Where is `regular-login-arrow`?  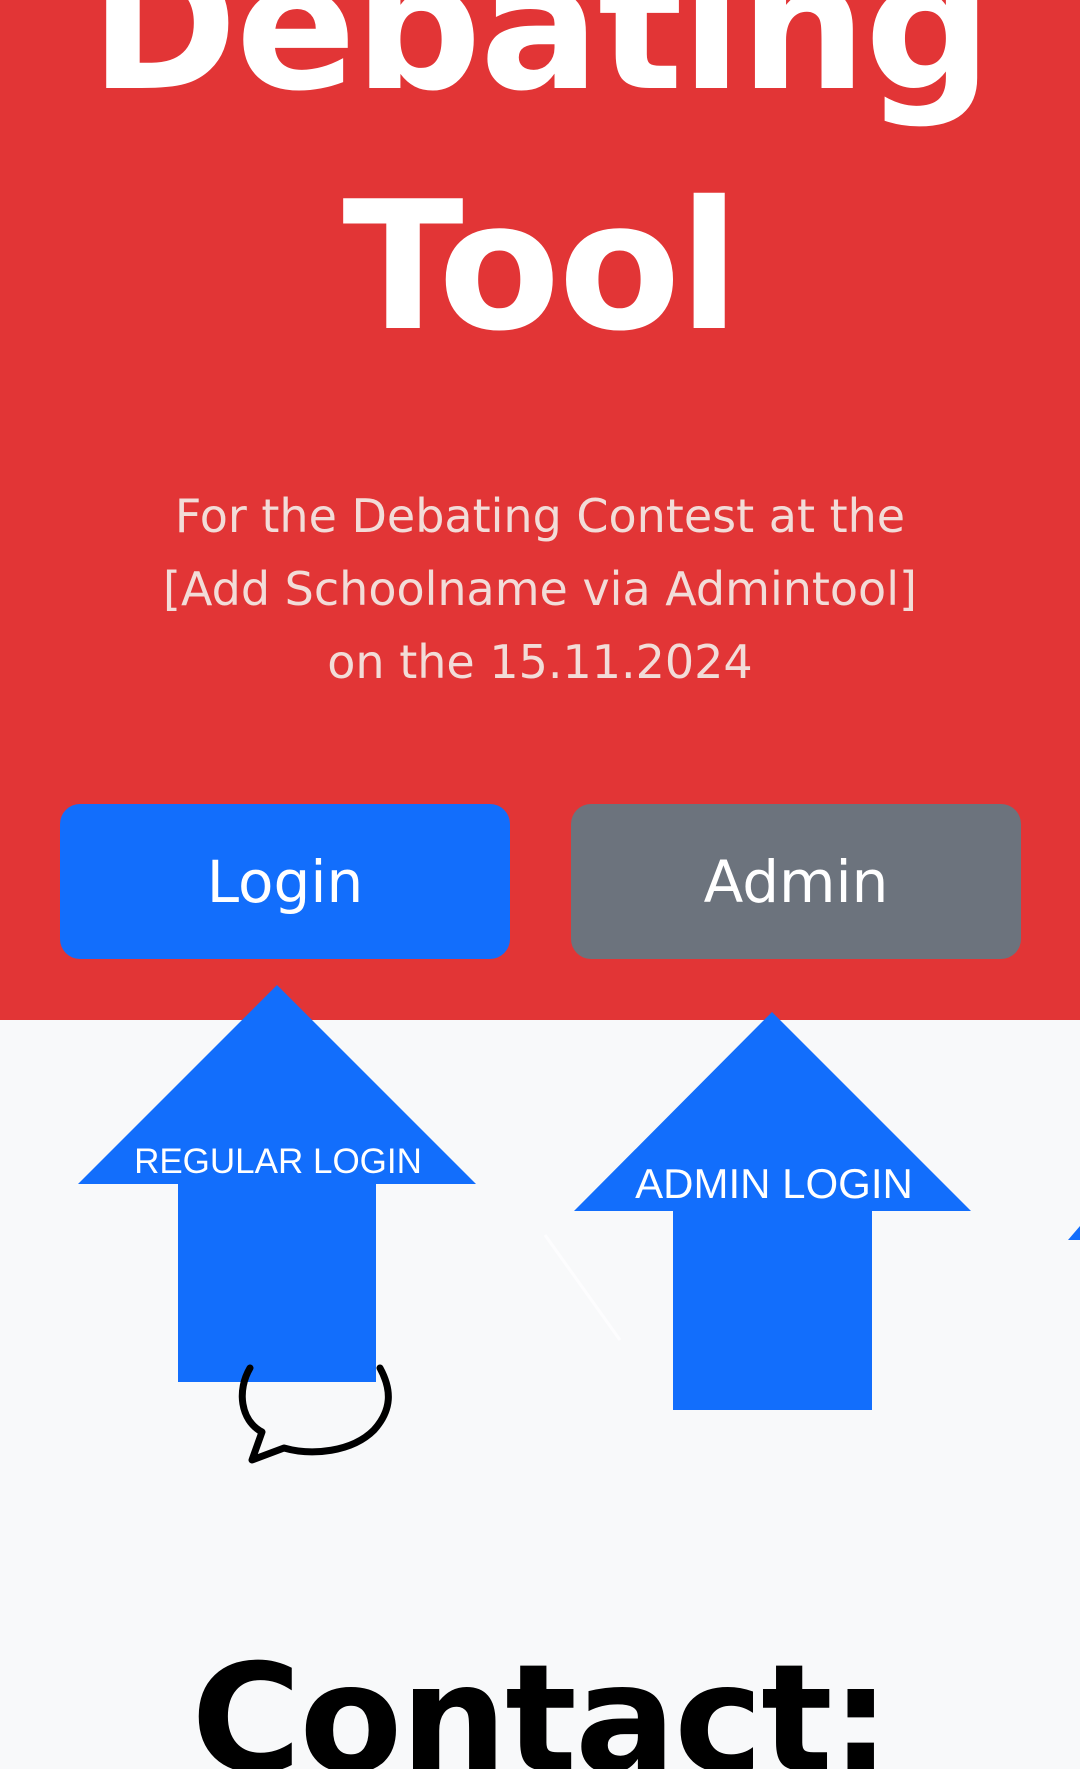
regular-login-arrow is located at coordinates (277, 1183).